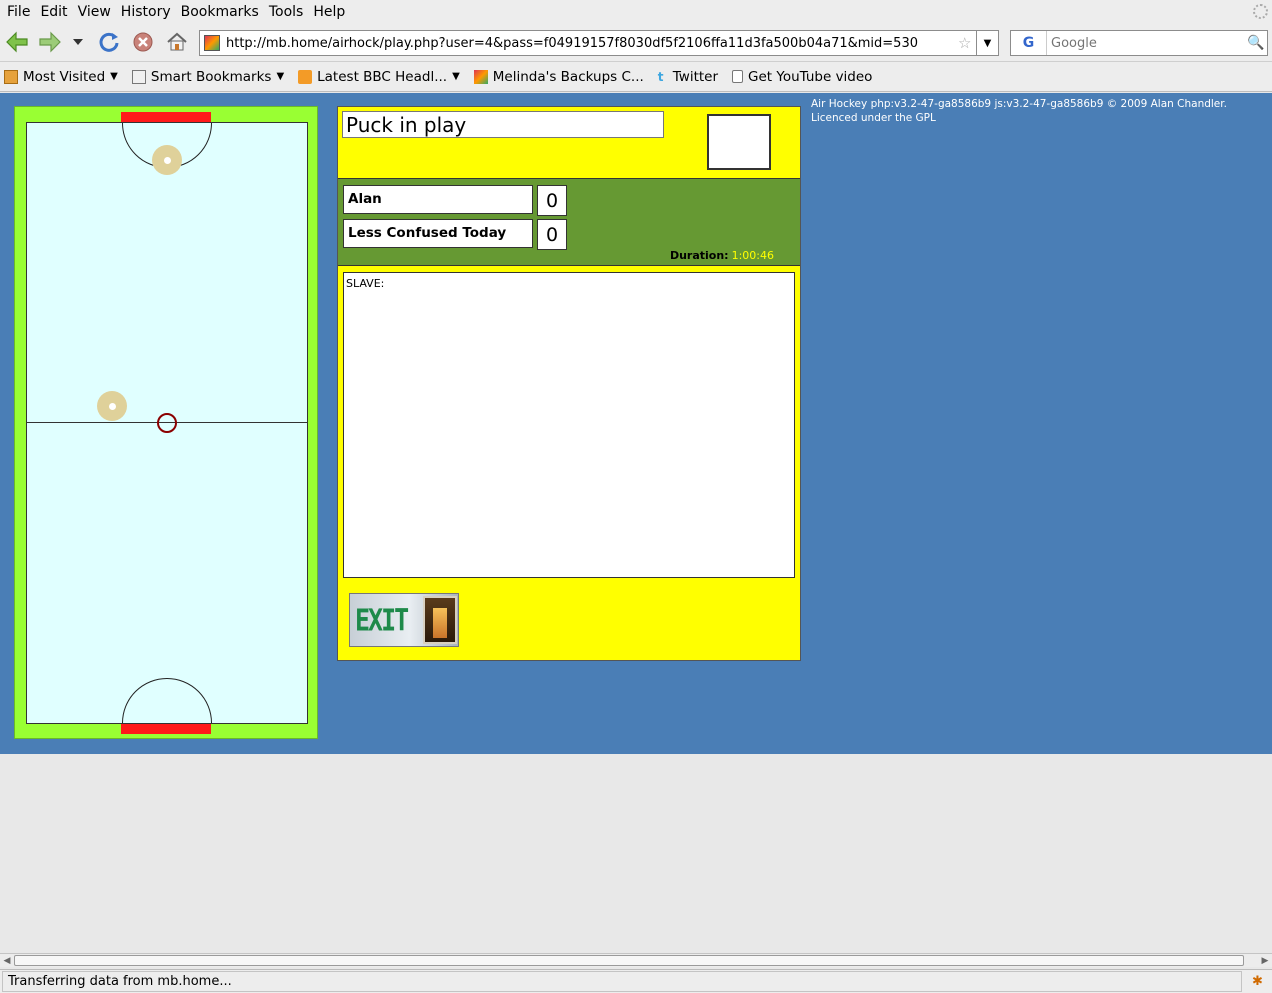  What do you see at coordinates (166, 729) in the screenshot?
I see `bottom-goal` at bounding box center [166, 729].